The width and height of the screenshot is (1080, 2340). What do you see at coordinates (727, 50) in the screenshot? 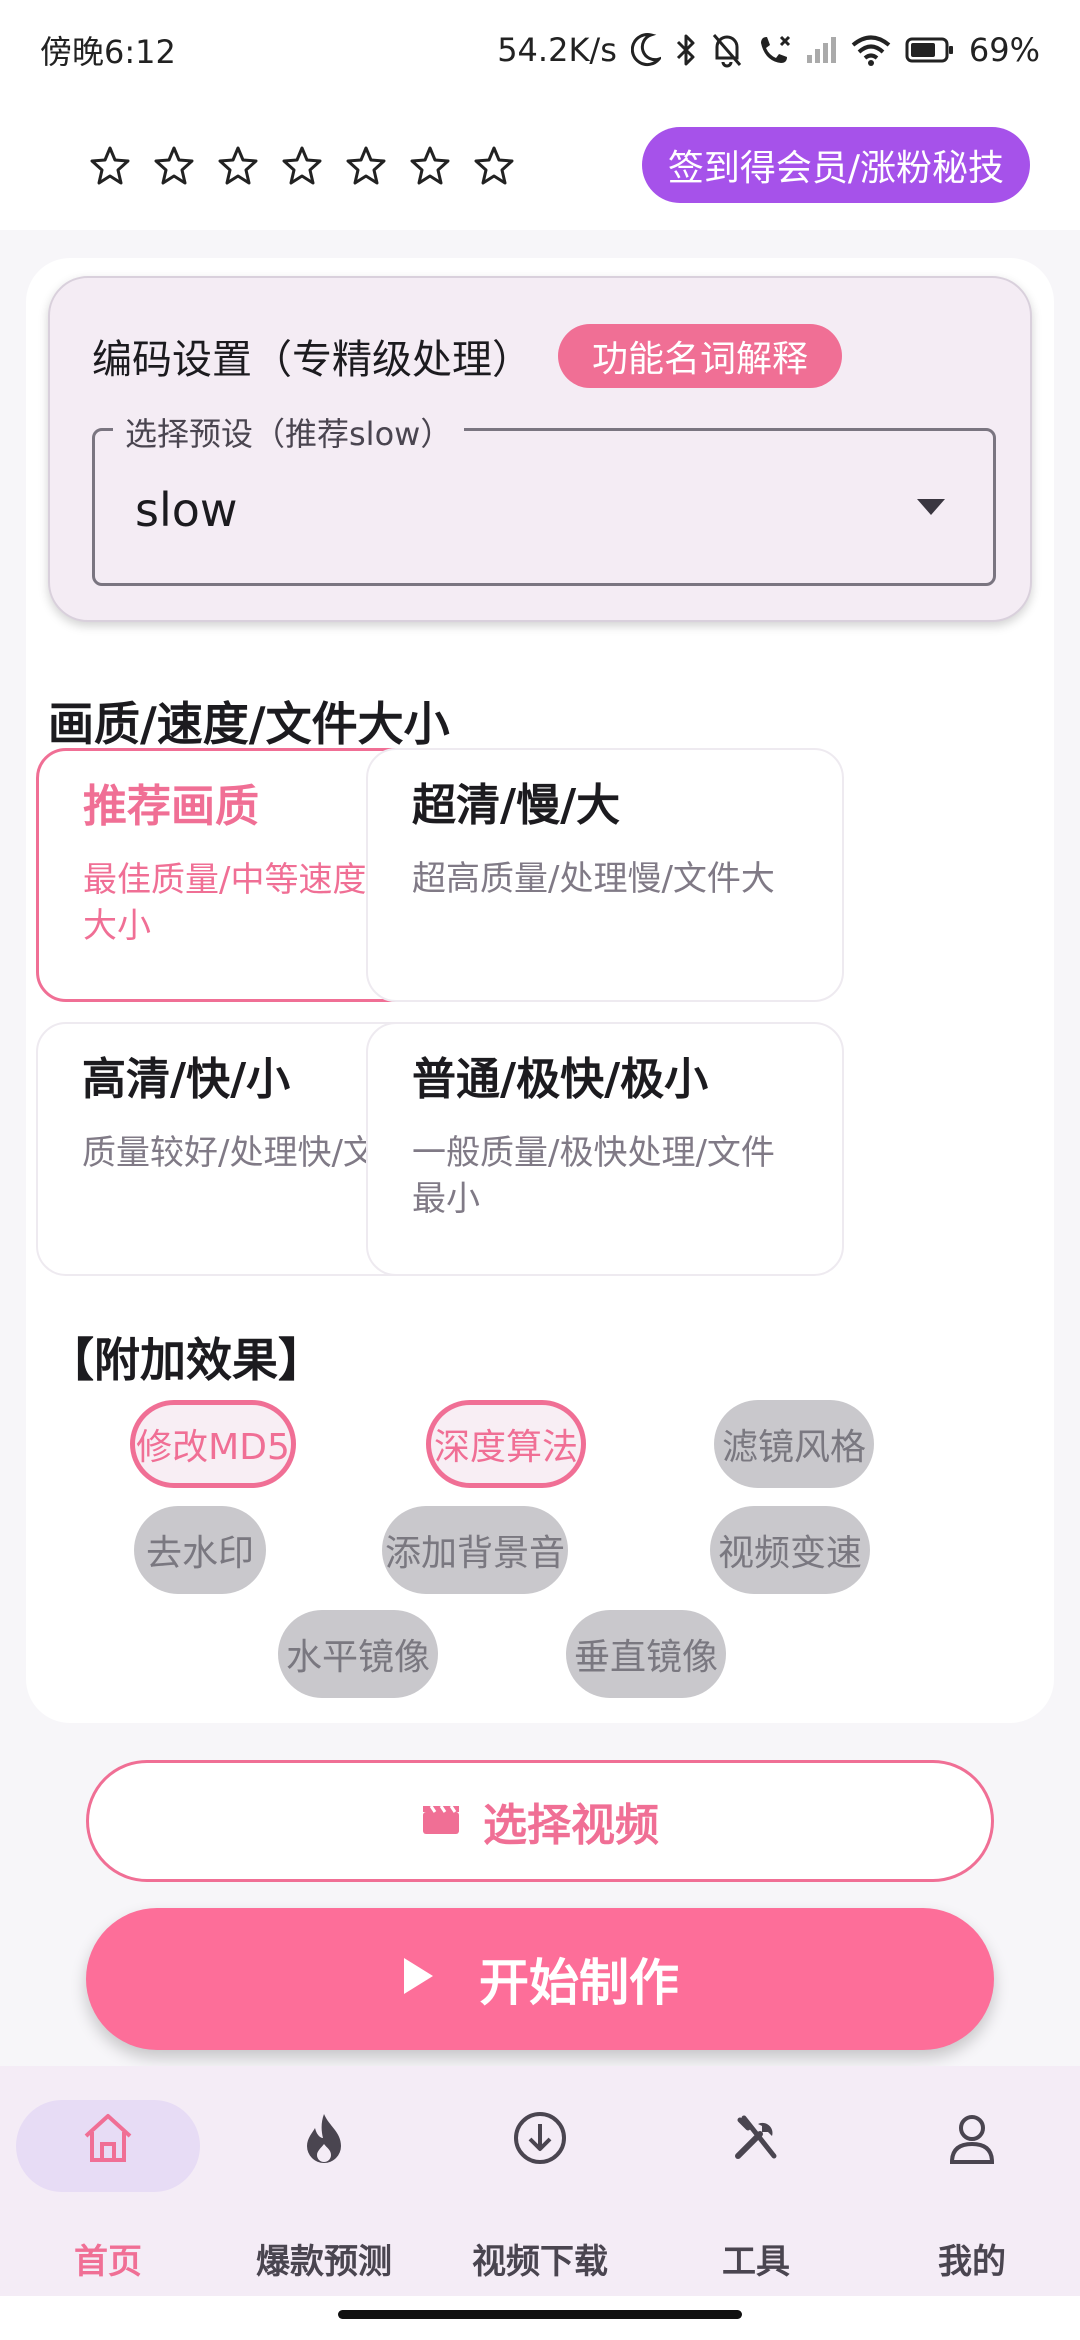
I see `bell-off-icon` at bounding box center [727, 50].